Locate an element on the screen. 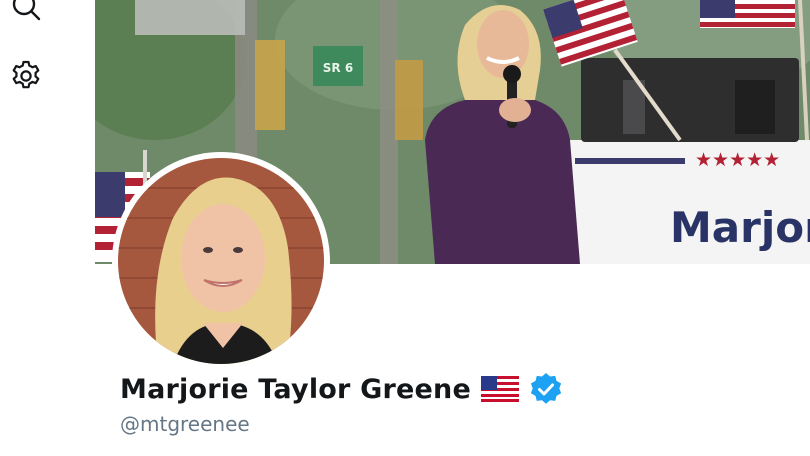 The image size is (810, 456). sign-stars: ★★★★★ is located at coordinates (737, 160).